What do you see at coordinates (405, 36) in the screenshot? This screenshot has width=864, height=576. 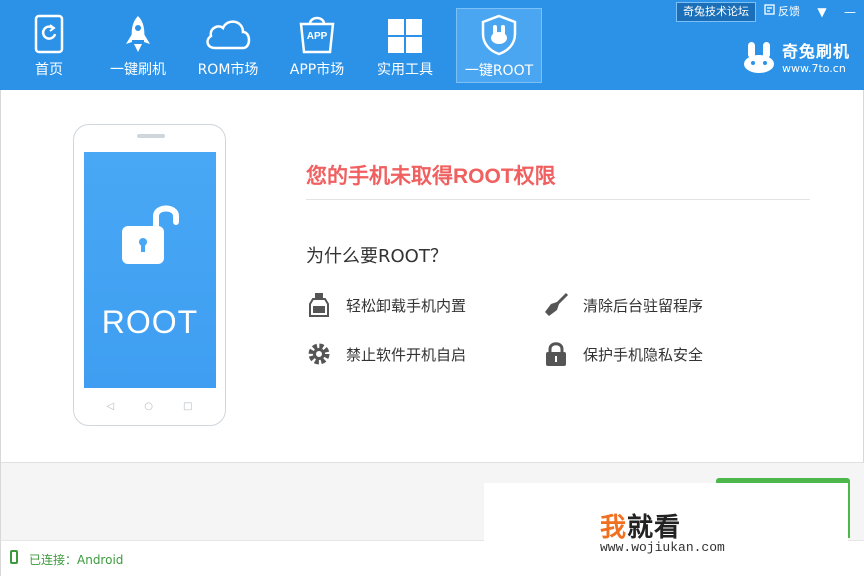 I see `windows-grid-icon` at bounding box center [405, 36].